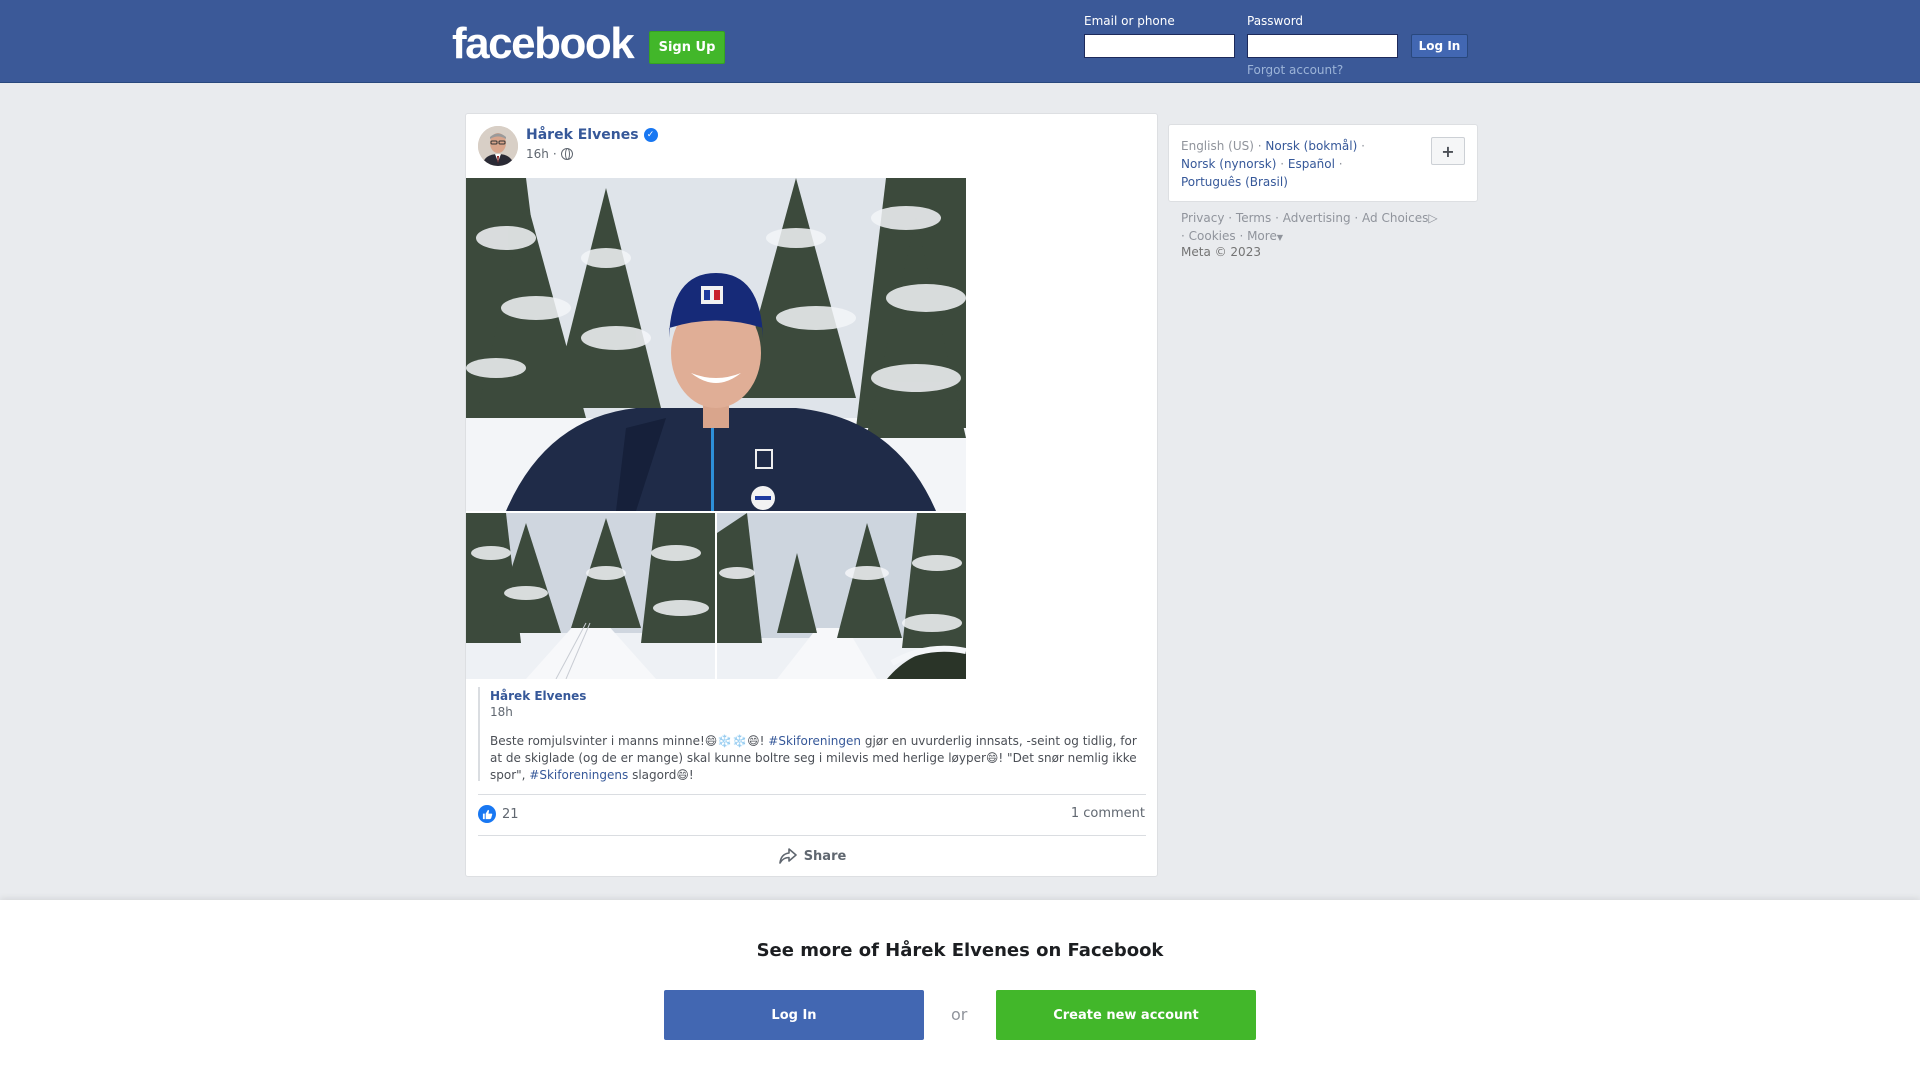  I want to click on log-in-button: Log In, so click(1439, 46).